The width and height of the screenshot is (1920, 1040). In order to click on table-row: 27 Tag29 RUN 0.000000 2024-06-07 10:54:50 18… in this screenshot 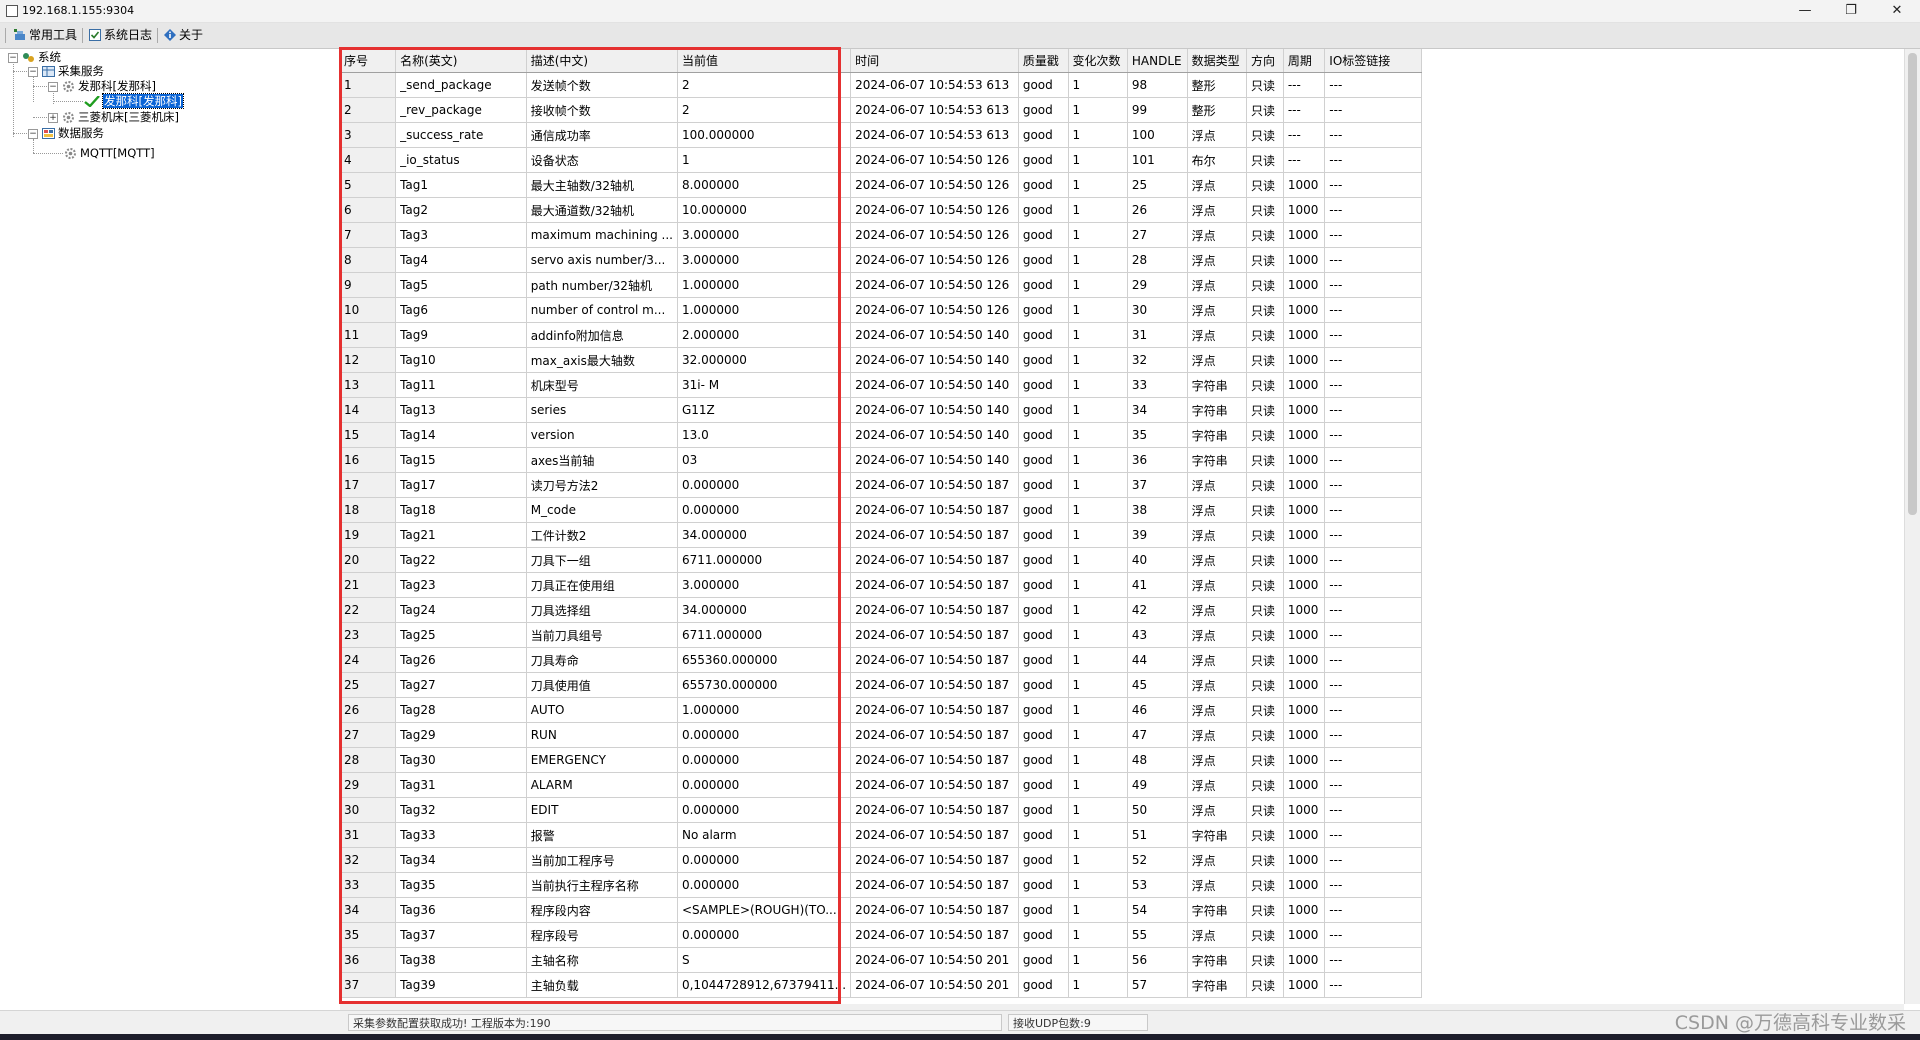, I will do `click(881, 735)`.